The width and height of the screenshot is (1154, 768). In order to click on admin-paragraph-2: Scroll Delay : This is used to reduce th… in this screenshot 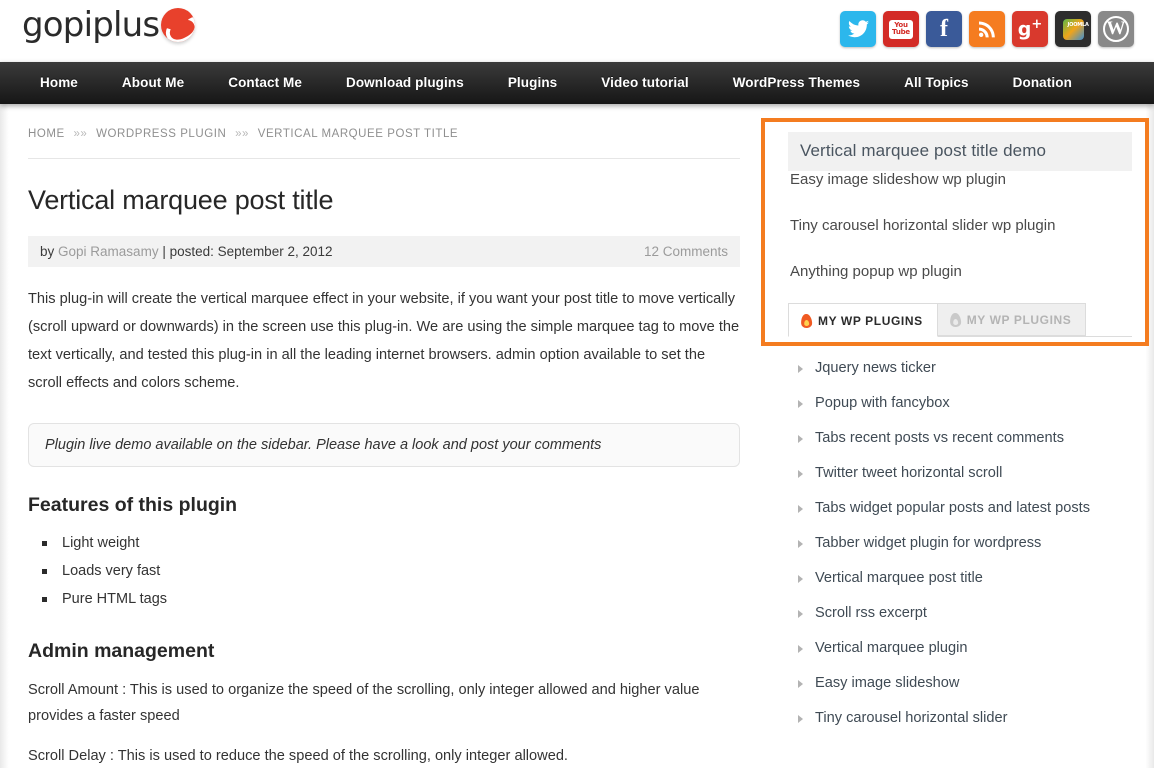, I will do `click(298, 756)`.